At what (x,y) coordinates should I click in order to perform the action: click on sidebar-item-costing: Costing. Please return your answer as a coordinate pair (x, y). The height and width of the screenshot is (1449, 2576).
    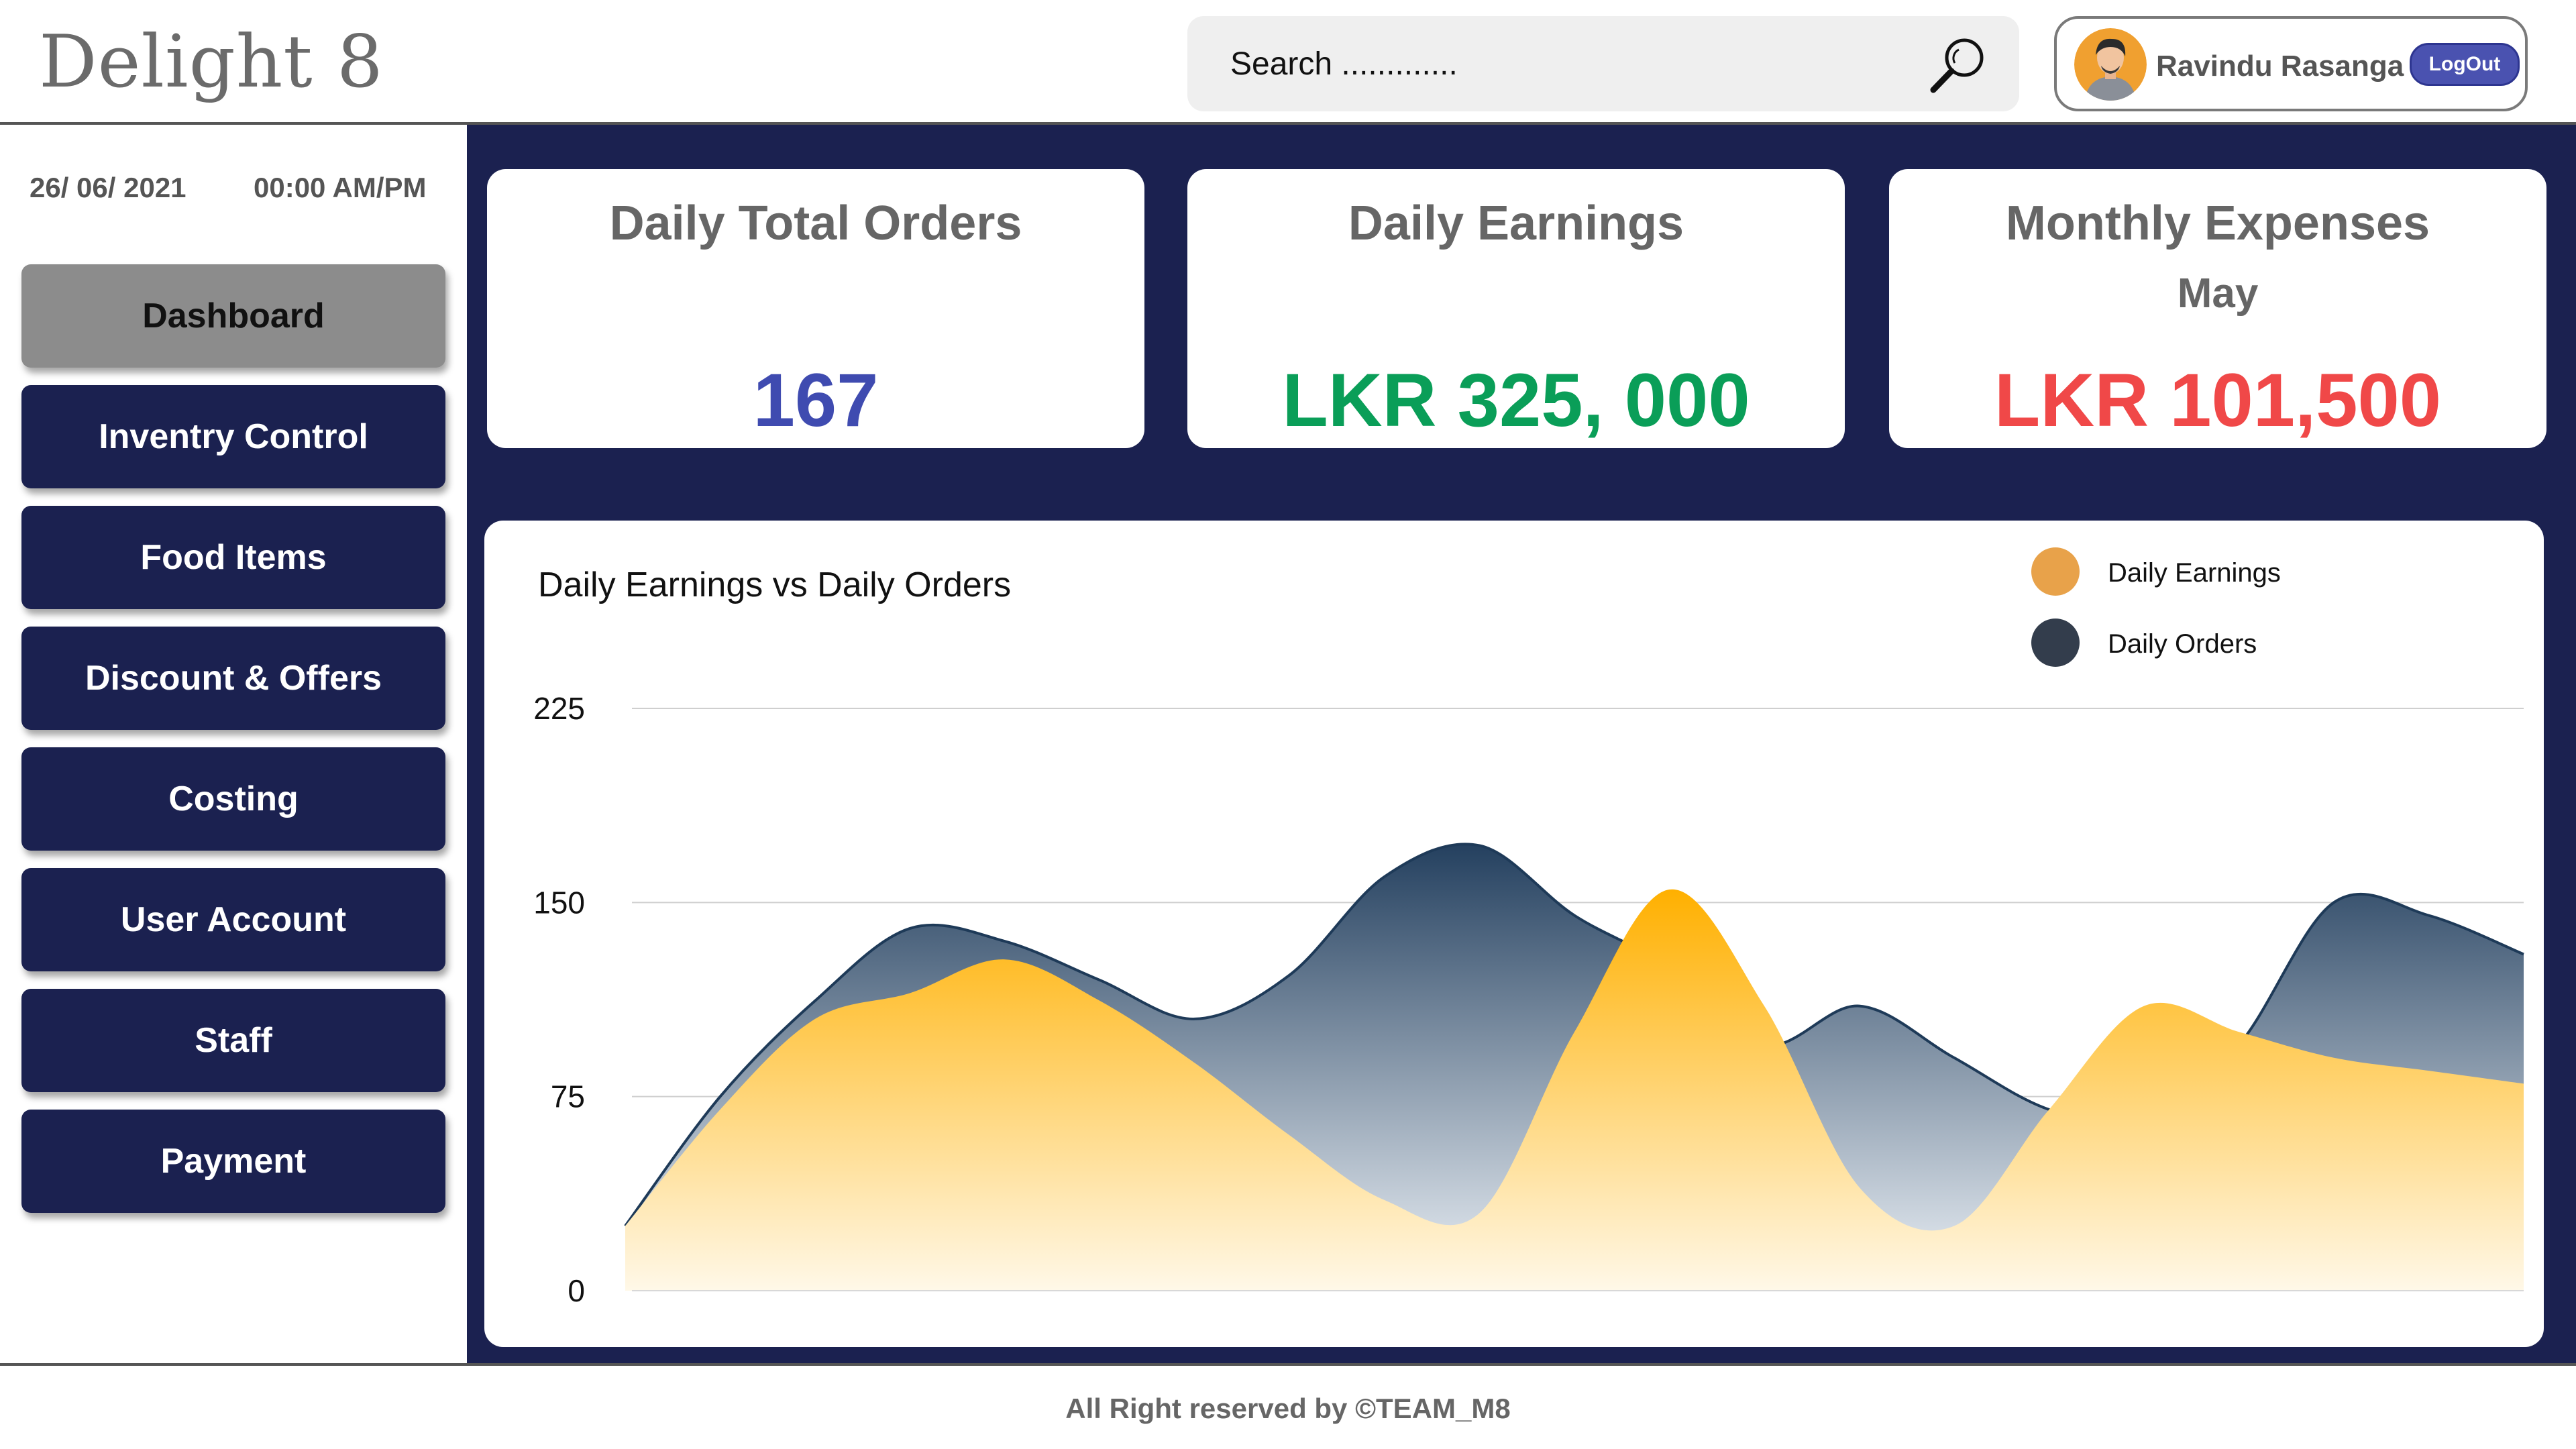
    Looking at the image, I should click on (233, 799).